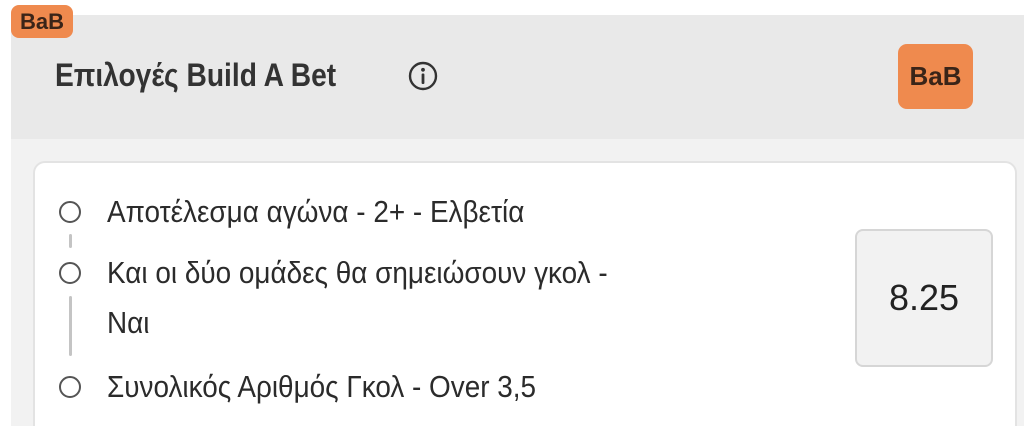  What do you see at coordinates (196, 75) in the screenshot?
I see `page-title: Επιλογές Build A Bet` at bounding box center [196, 75].